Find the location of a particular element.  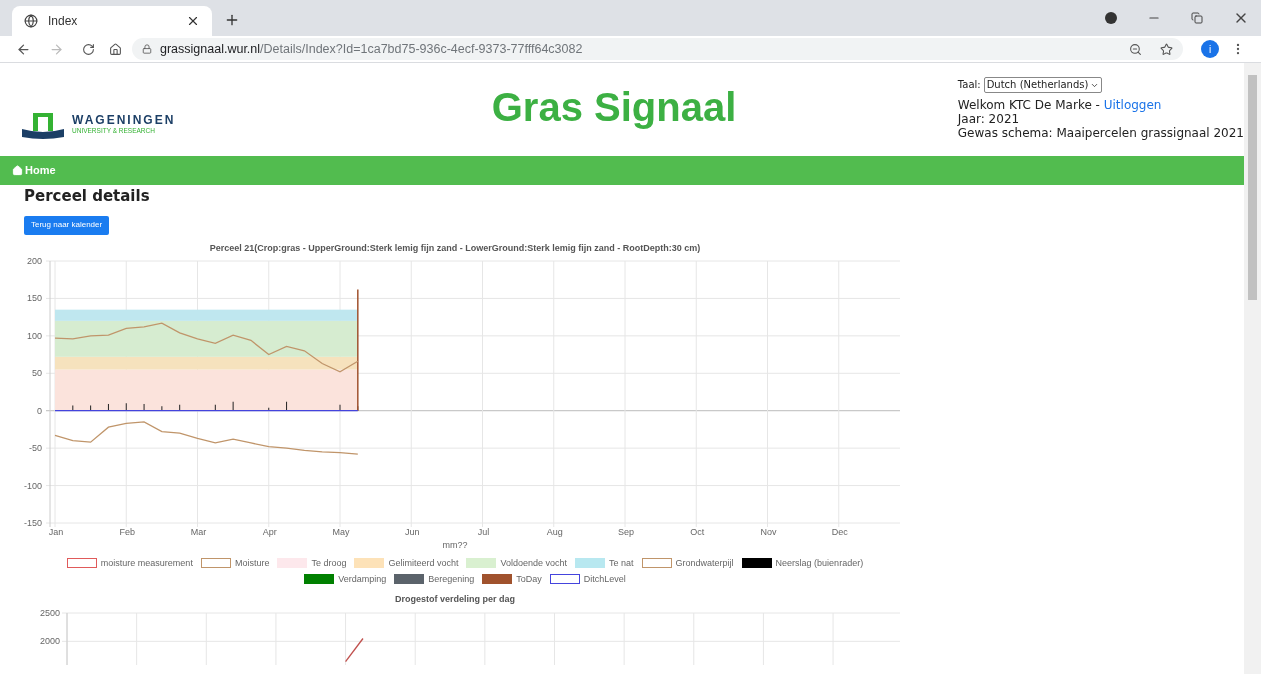

legend-label: Verdamping is located at coordinates (362, 578).